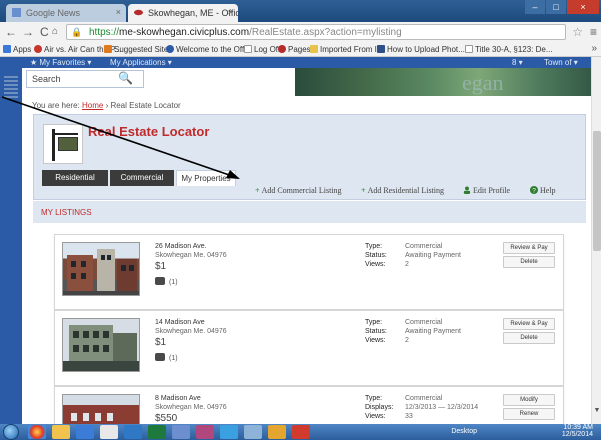 The image size is (601, 440). I want to click on page-scrollbar: ▼, so click(596, 240).